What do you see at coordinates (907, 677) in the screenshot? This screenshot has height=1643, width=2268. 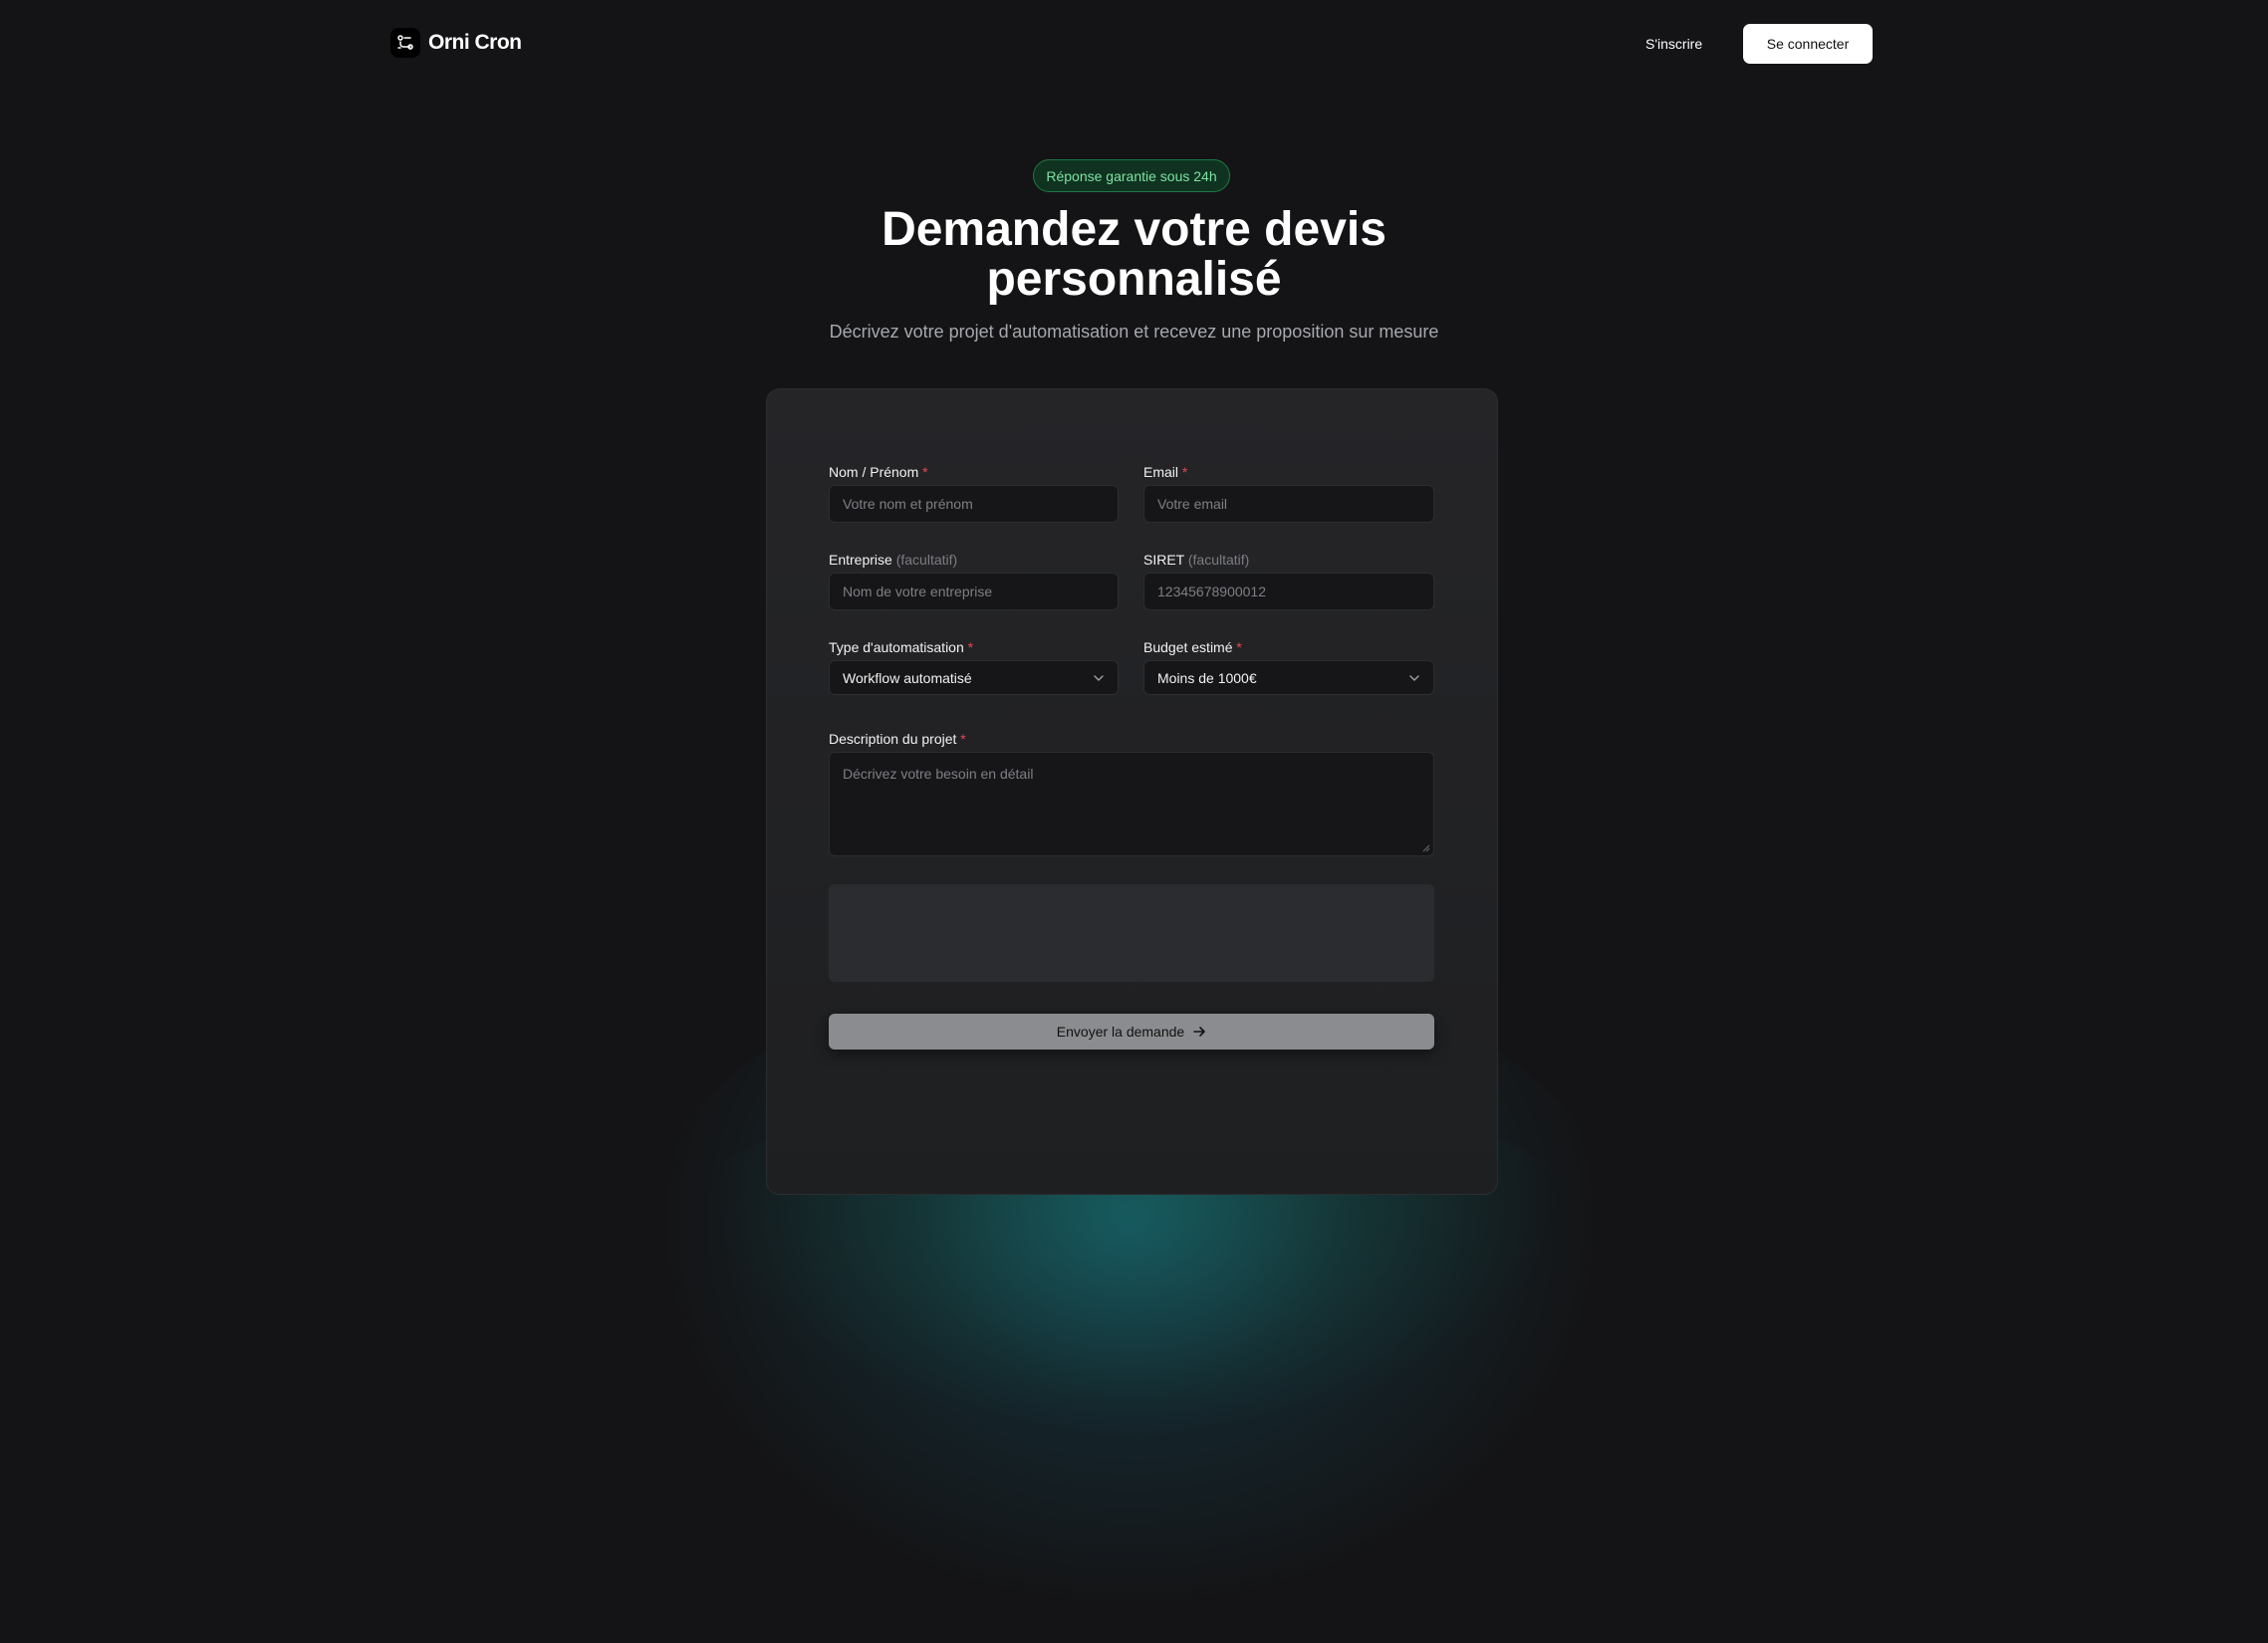 I see `automation-type-value: Workflow automatisé` at bounding box center [907, 677].